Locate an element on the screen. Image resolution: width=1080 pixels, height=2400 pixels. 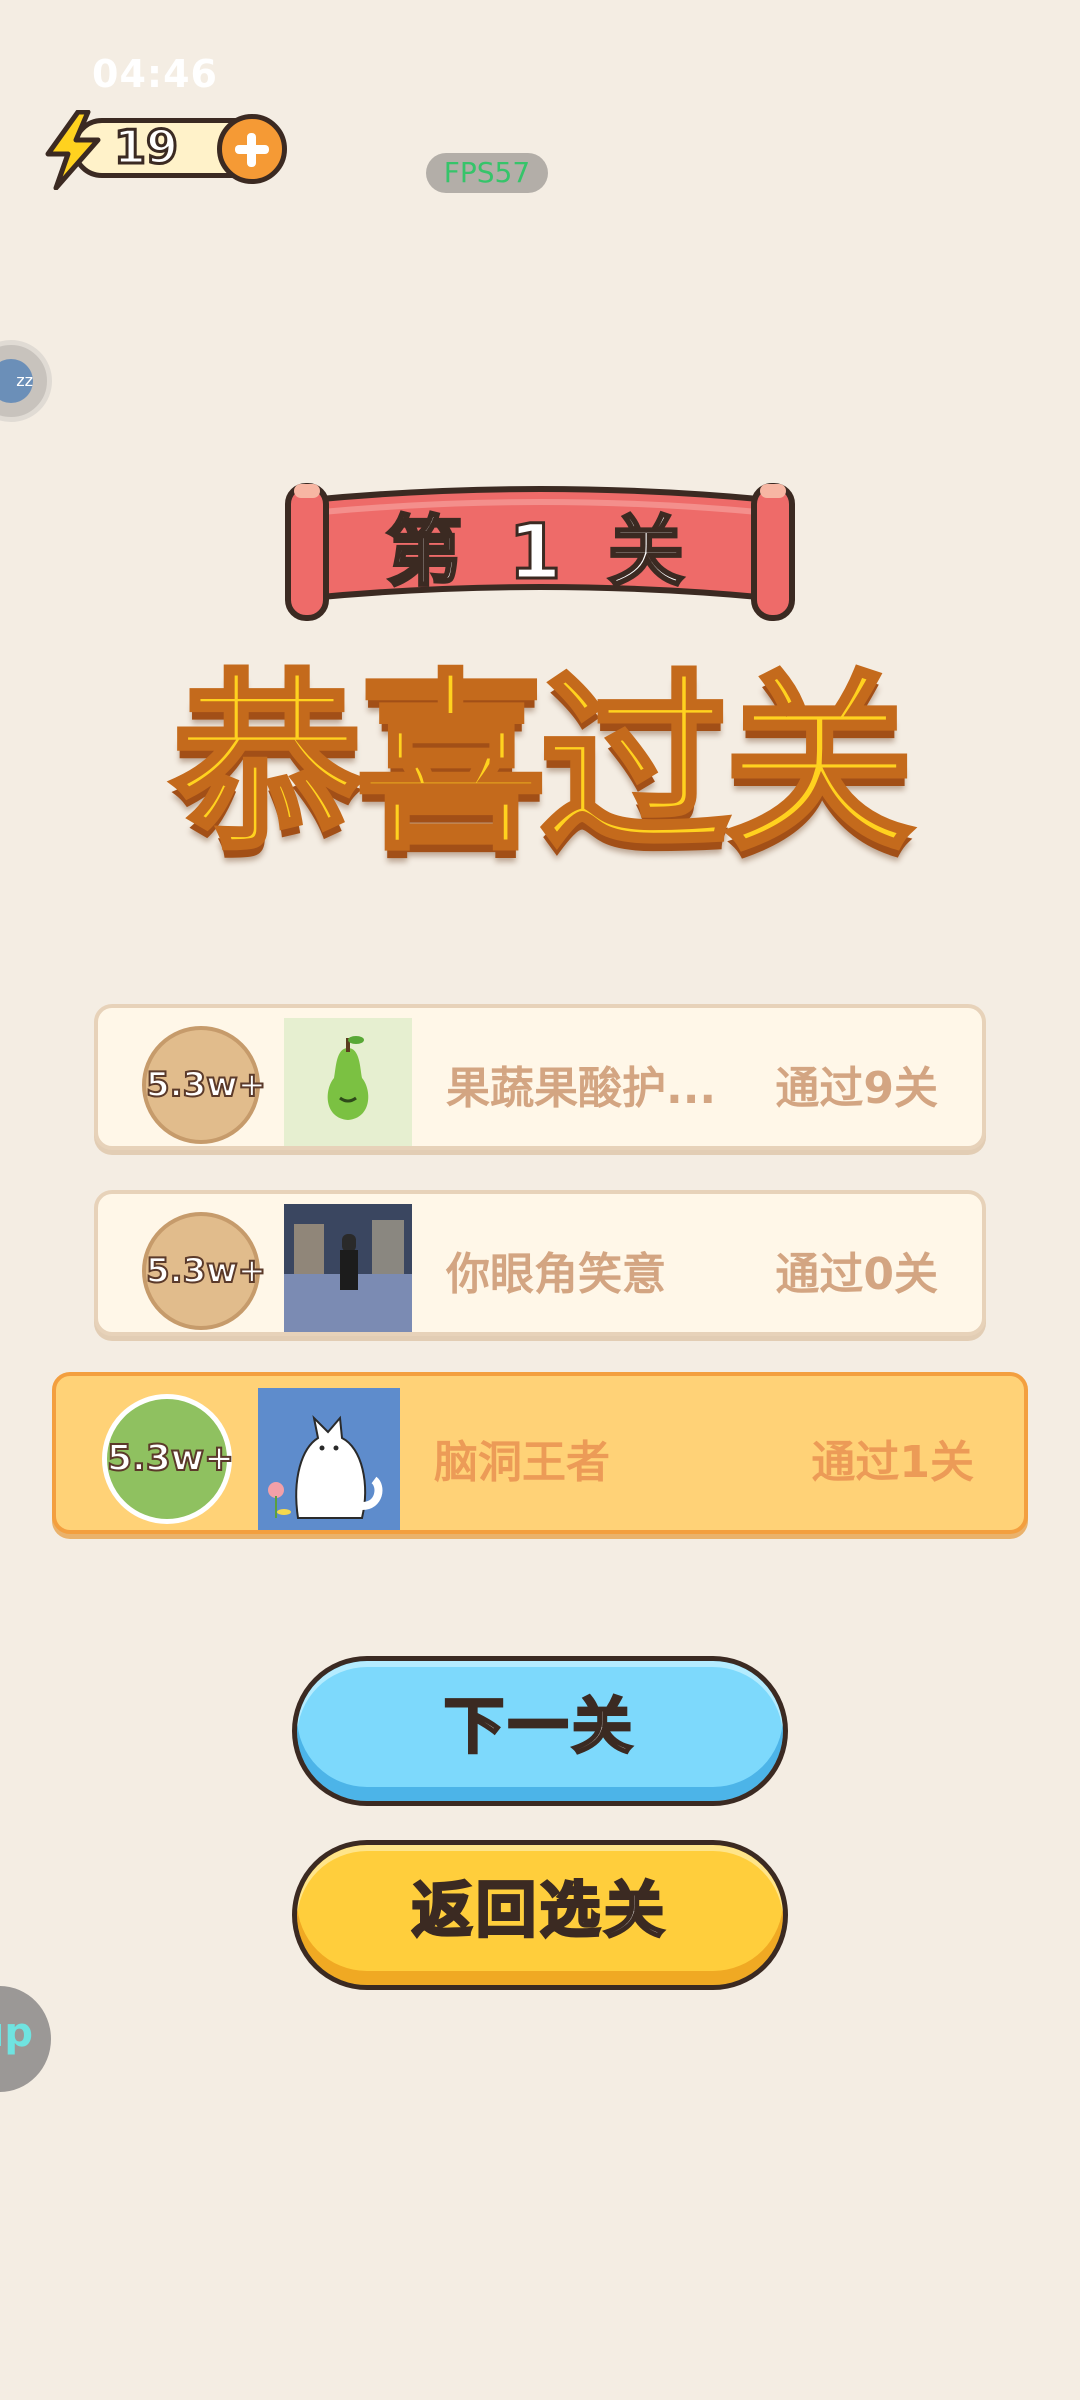
levels-passed: 通过1关 is located at coordinates (892, 1462).